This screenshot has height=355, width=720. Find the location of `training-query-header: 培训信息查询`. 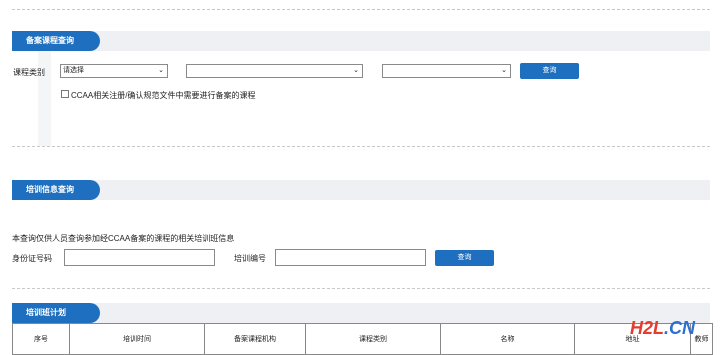

training-query-header: 培训信息查询 is located at coordinates (361, 190).